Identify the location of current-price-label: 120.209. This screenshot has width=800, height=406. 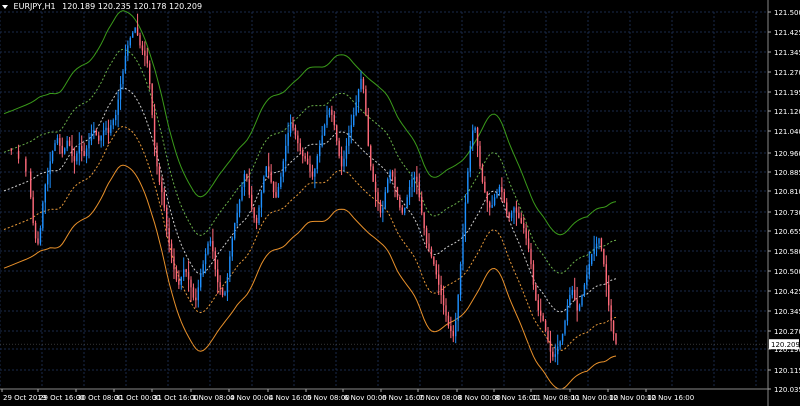
(785, 345).